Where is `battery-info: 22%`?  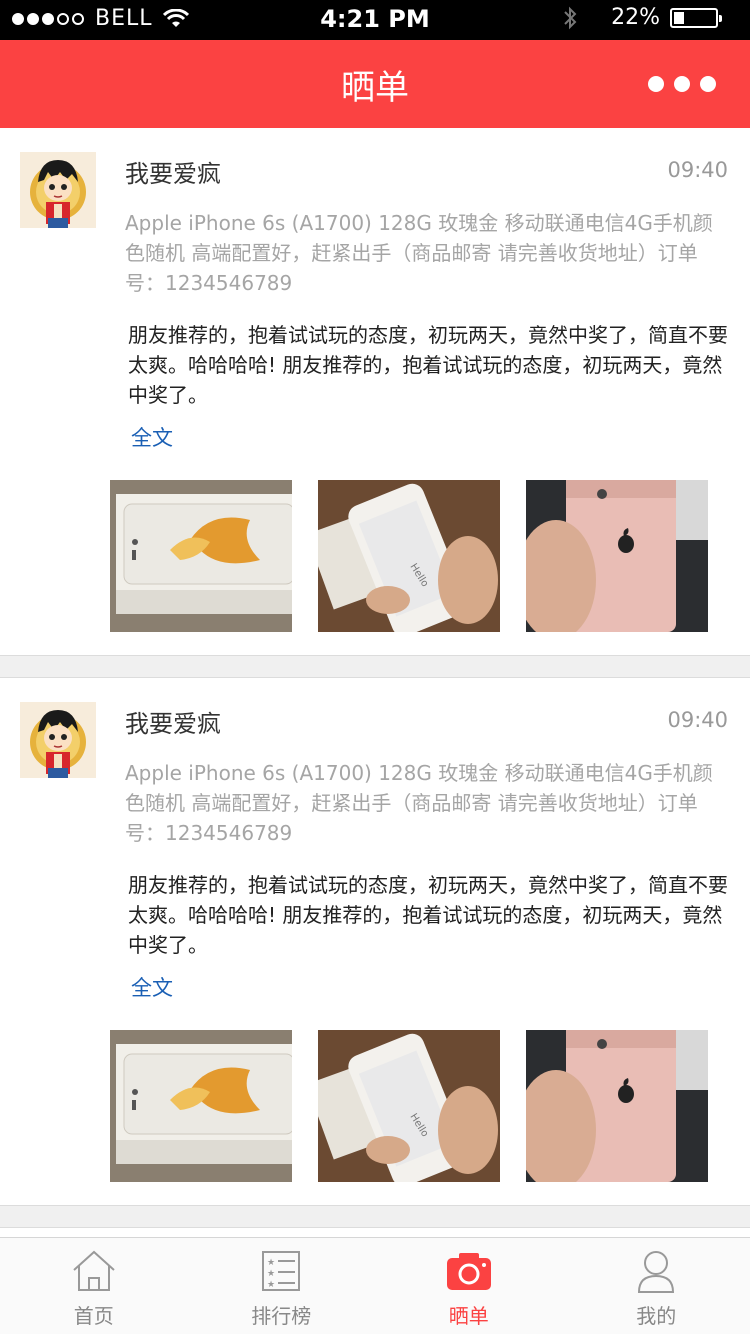
battery-info: 22% is located at coordinates (642, 17).